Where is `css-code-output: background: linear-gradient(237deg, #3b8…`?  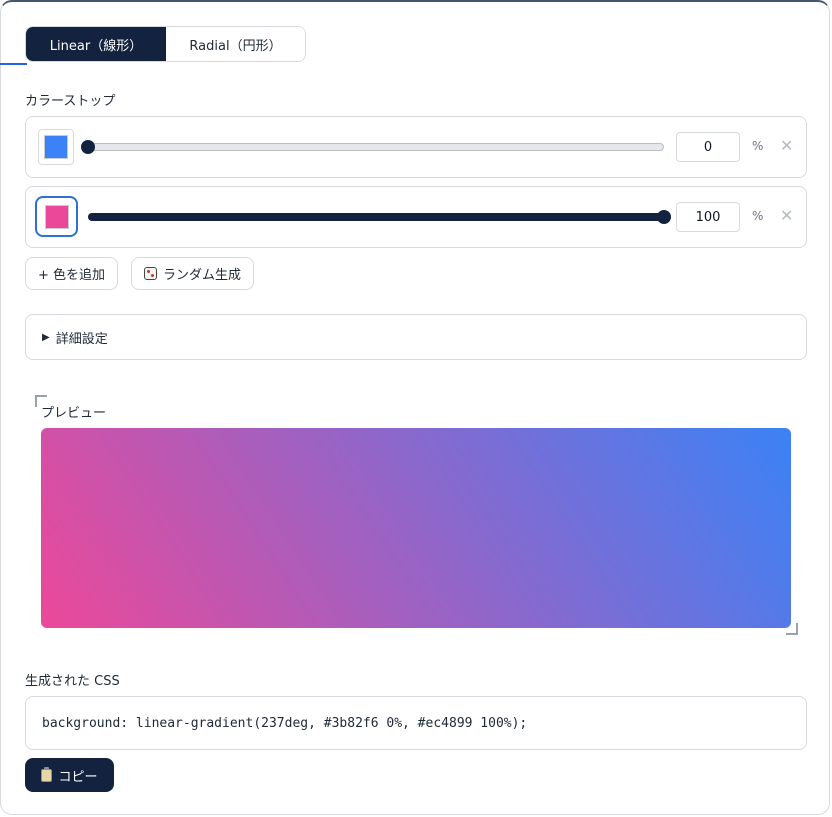 css-code-output: background: linear-gradient(237deg, #3b8… is located at coordinates (416, 723).